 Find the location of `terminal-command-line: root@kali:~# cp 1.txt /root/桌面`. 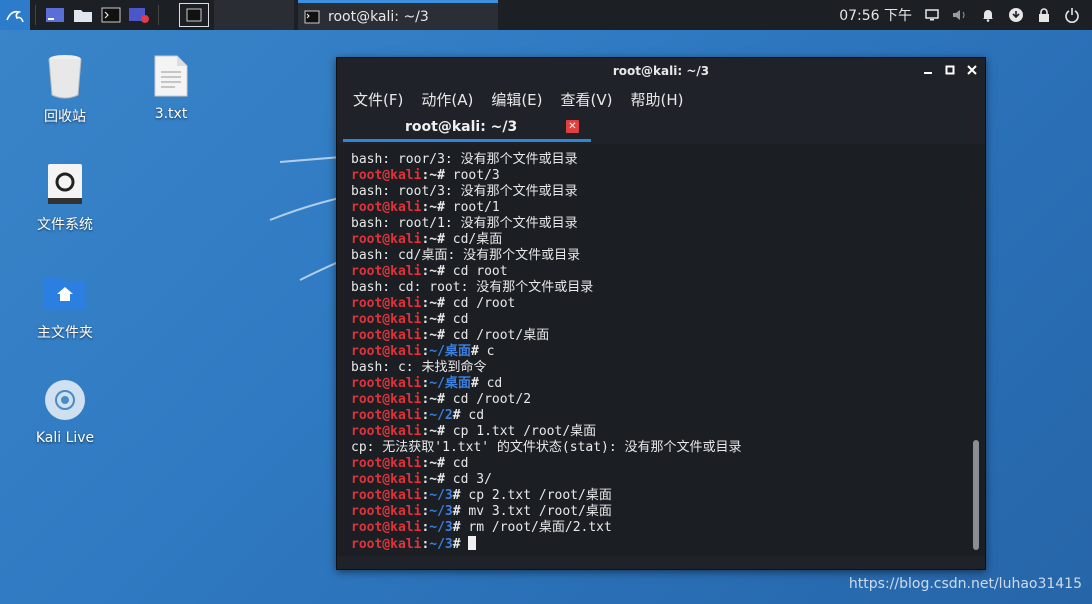

terminal-command-line: root@kali:~# cp 1.txt /root/桌面 is located at coordinates (474, 431).